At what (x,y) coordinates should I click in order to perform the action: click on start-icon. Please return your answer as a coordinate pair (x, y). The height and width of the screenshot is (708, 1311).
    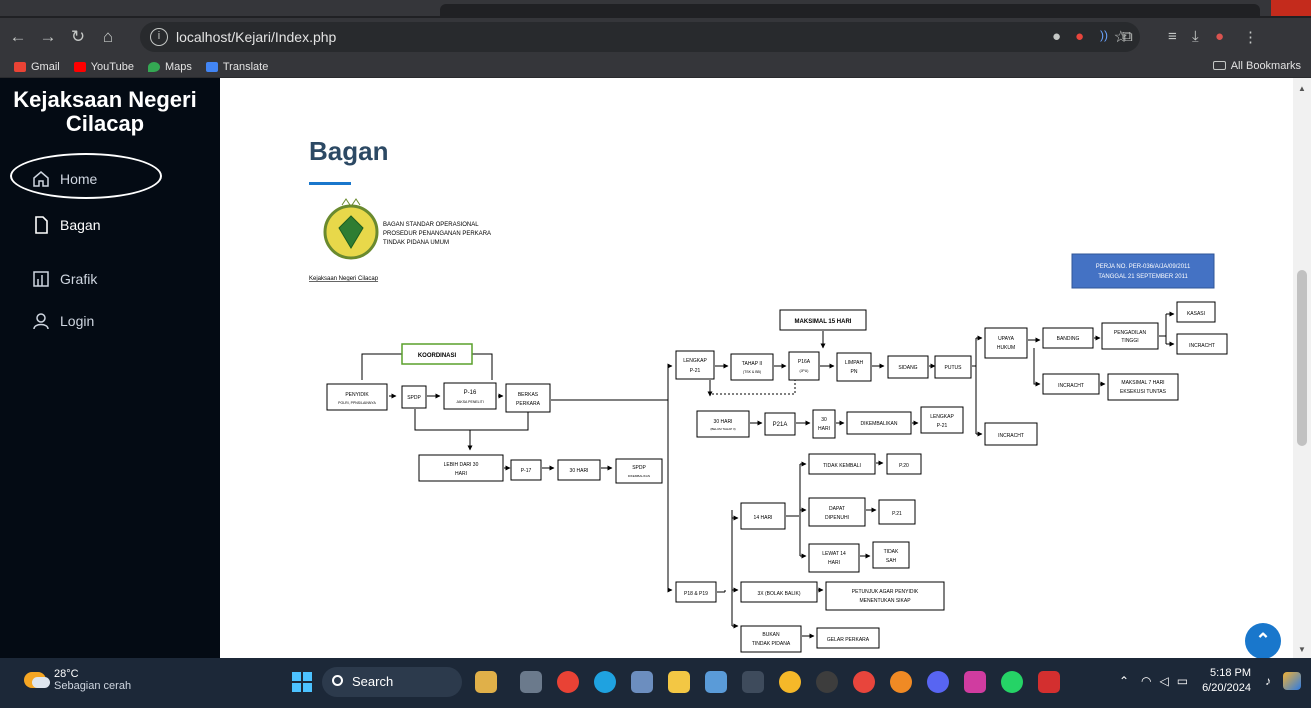
    Looking at the image, I should click on (302, 682).